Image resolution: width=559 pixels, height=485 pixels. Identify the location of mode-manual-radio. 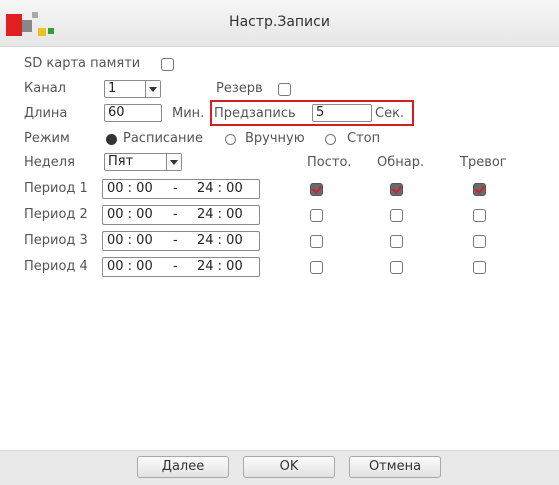
(230, 139).